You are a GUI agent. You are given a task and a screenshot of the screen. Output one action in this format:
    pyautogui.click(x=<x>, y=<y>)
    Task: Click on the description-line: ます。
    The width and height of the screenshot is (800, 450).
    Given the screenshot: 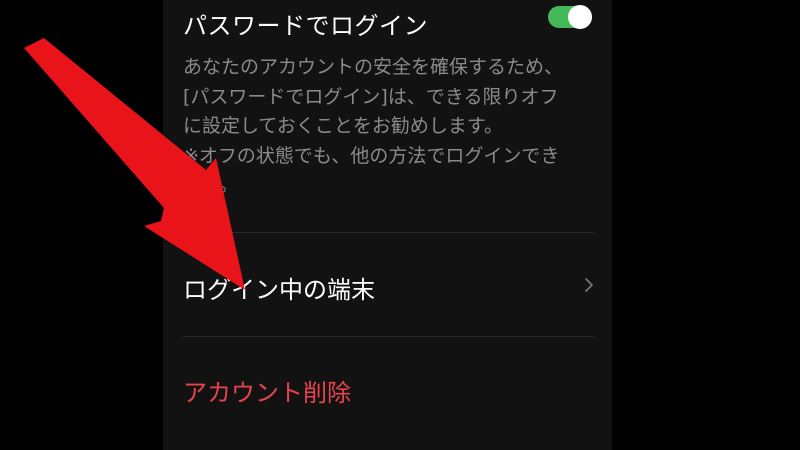 What is the action you would take?
    pyautogui.click(x=211, y=185)
    